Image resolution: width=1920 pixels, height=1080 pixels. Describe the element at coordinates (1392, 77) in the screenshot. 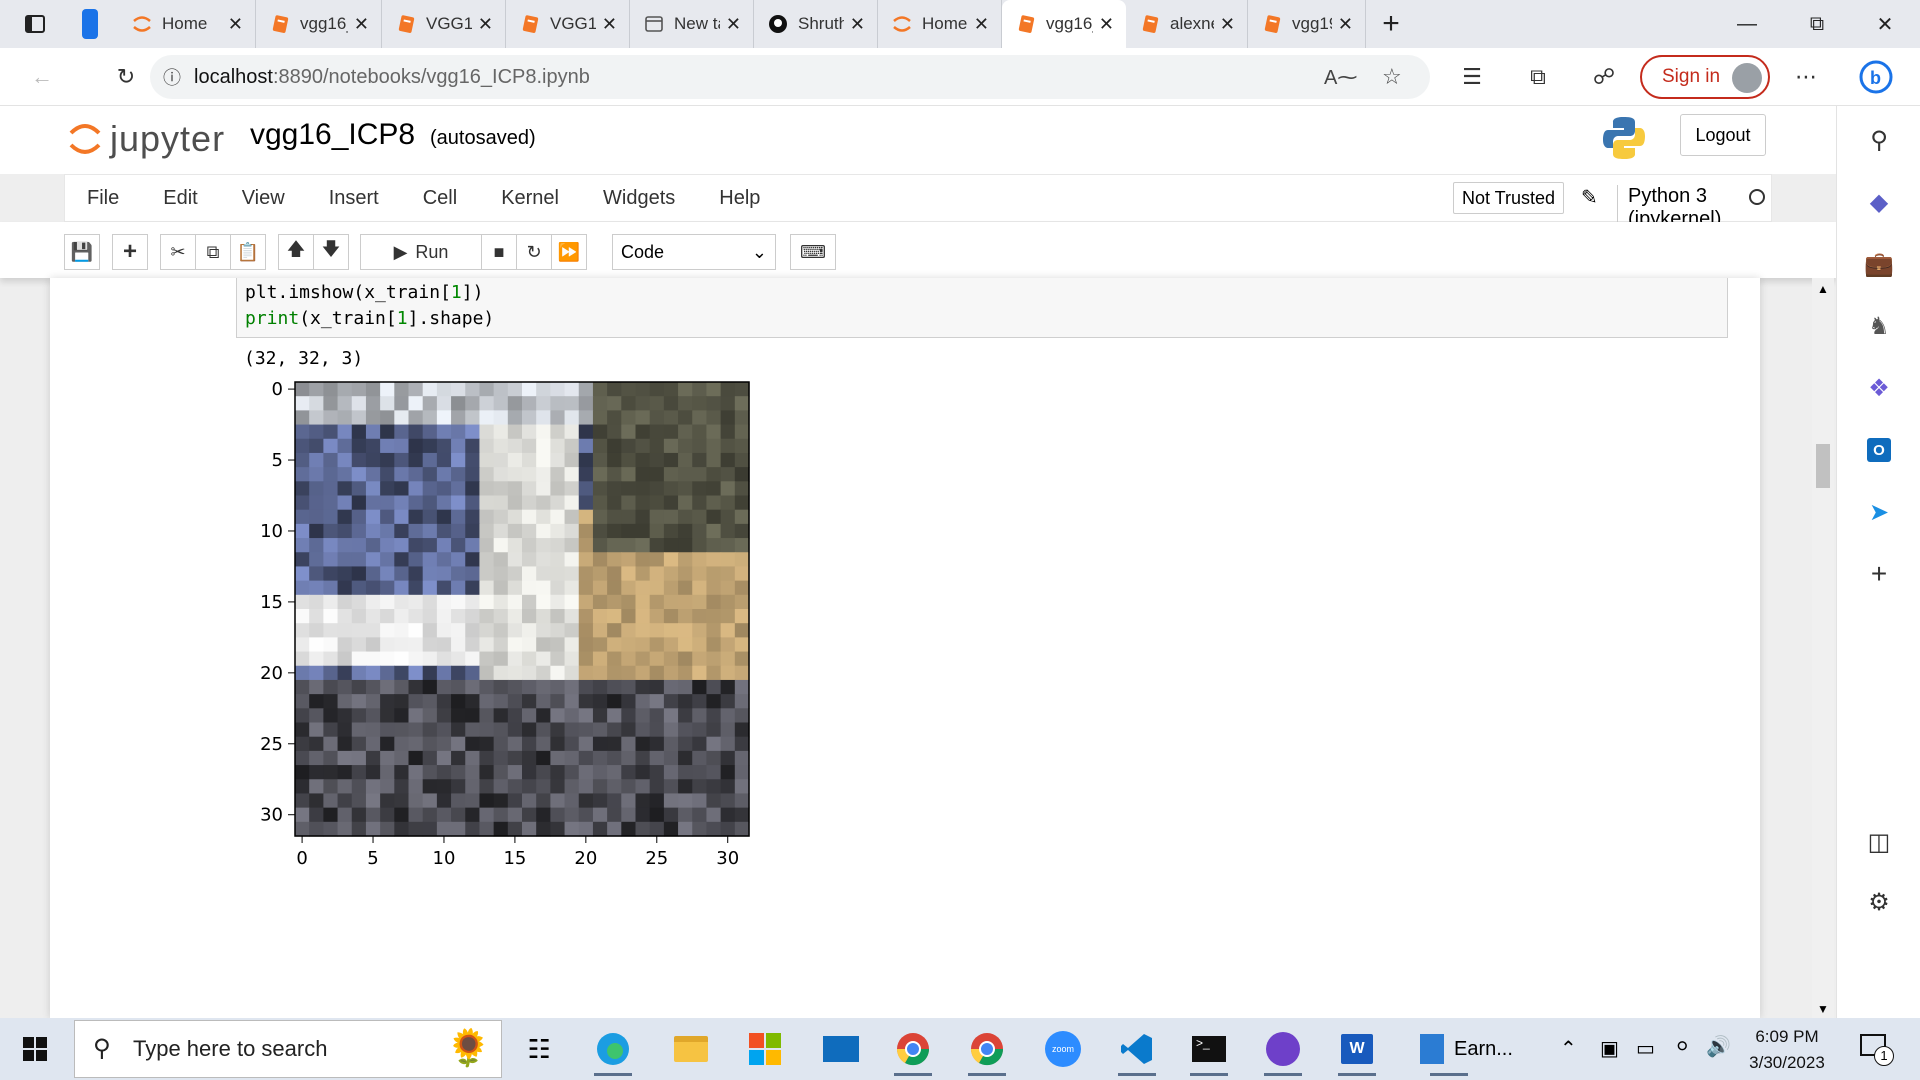

I see `add-favorite-icon: ☆` at that location.